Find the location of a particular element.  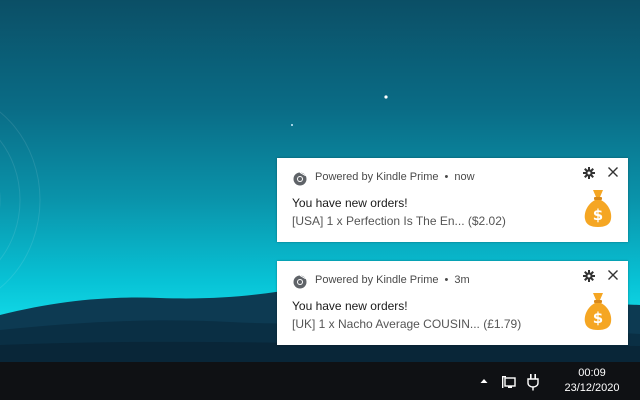

notification-body: [UK] 1 x Nacho Average COUSIN... (£1.79) is located at coordinates (407, 324).